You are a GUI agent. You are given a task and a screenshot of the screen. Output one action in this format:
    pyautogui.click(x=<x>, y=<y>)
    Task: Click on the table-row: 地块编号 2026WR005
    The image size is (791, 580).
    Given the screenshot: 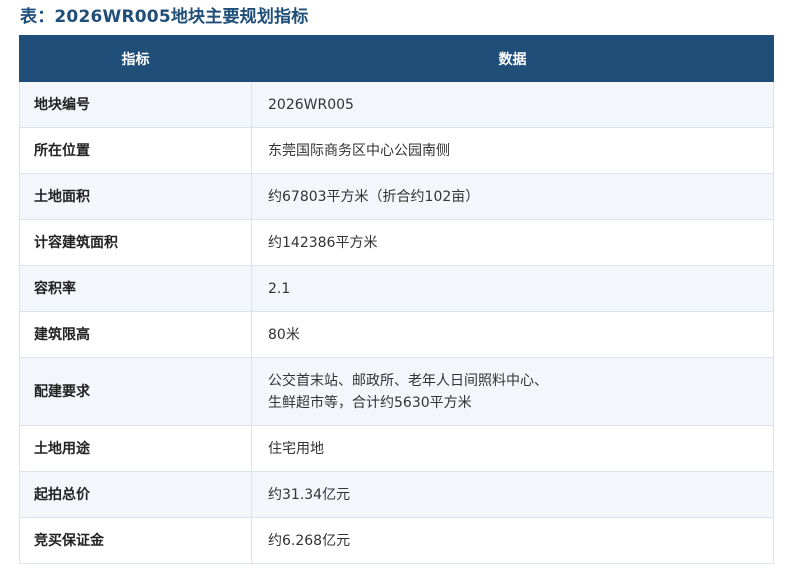 What is the action you would take?
    pyautogui.click(x=396, y=104)
    